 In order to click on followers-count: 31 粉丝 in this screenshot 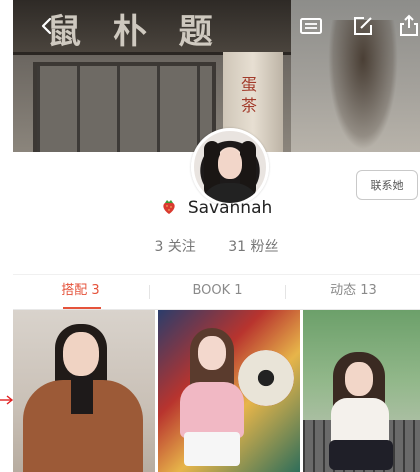, I will do `click(253, 247)`.